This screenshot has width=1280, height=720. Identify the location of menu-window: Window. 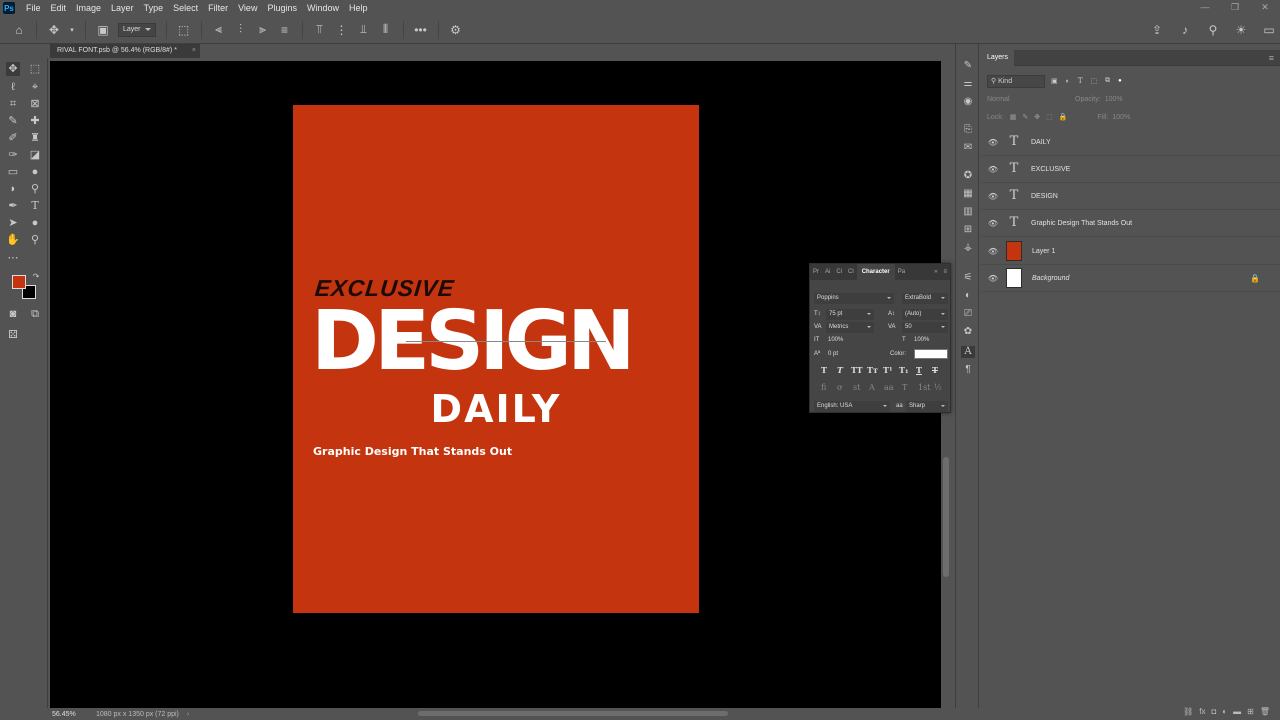
(323, 8).